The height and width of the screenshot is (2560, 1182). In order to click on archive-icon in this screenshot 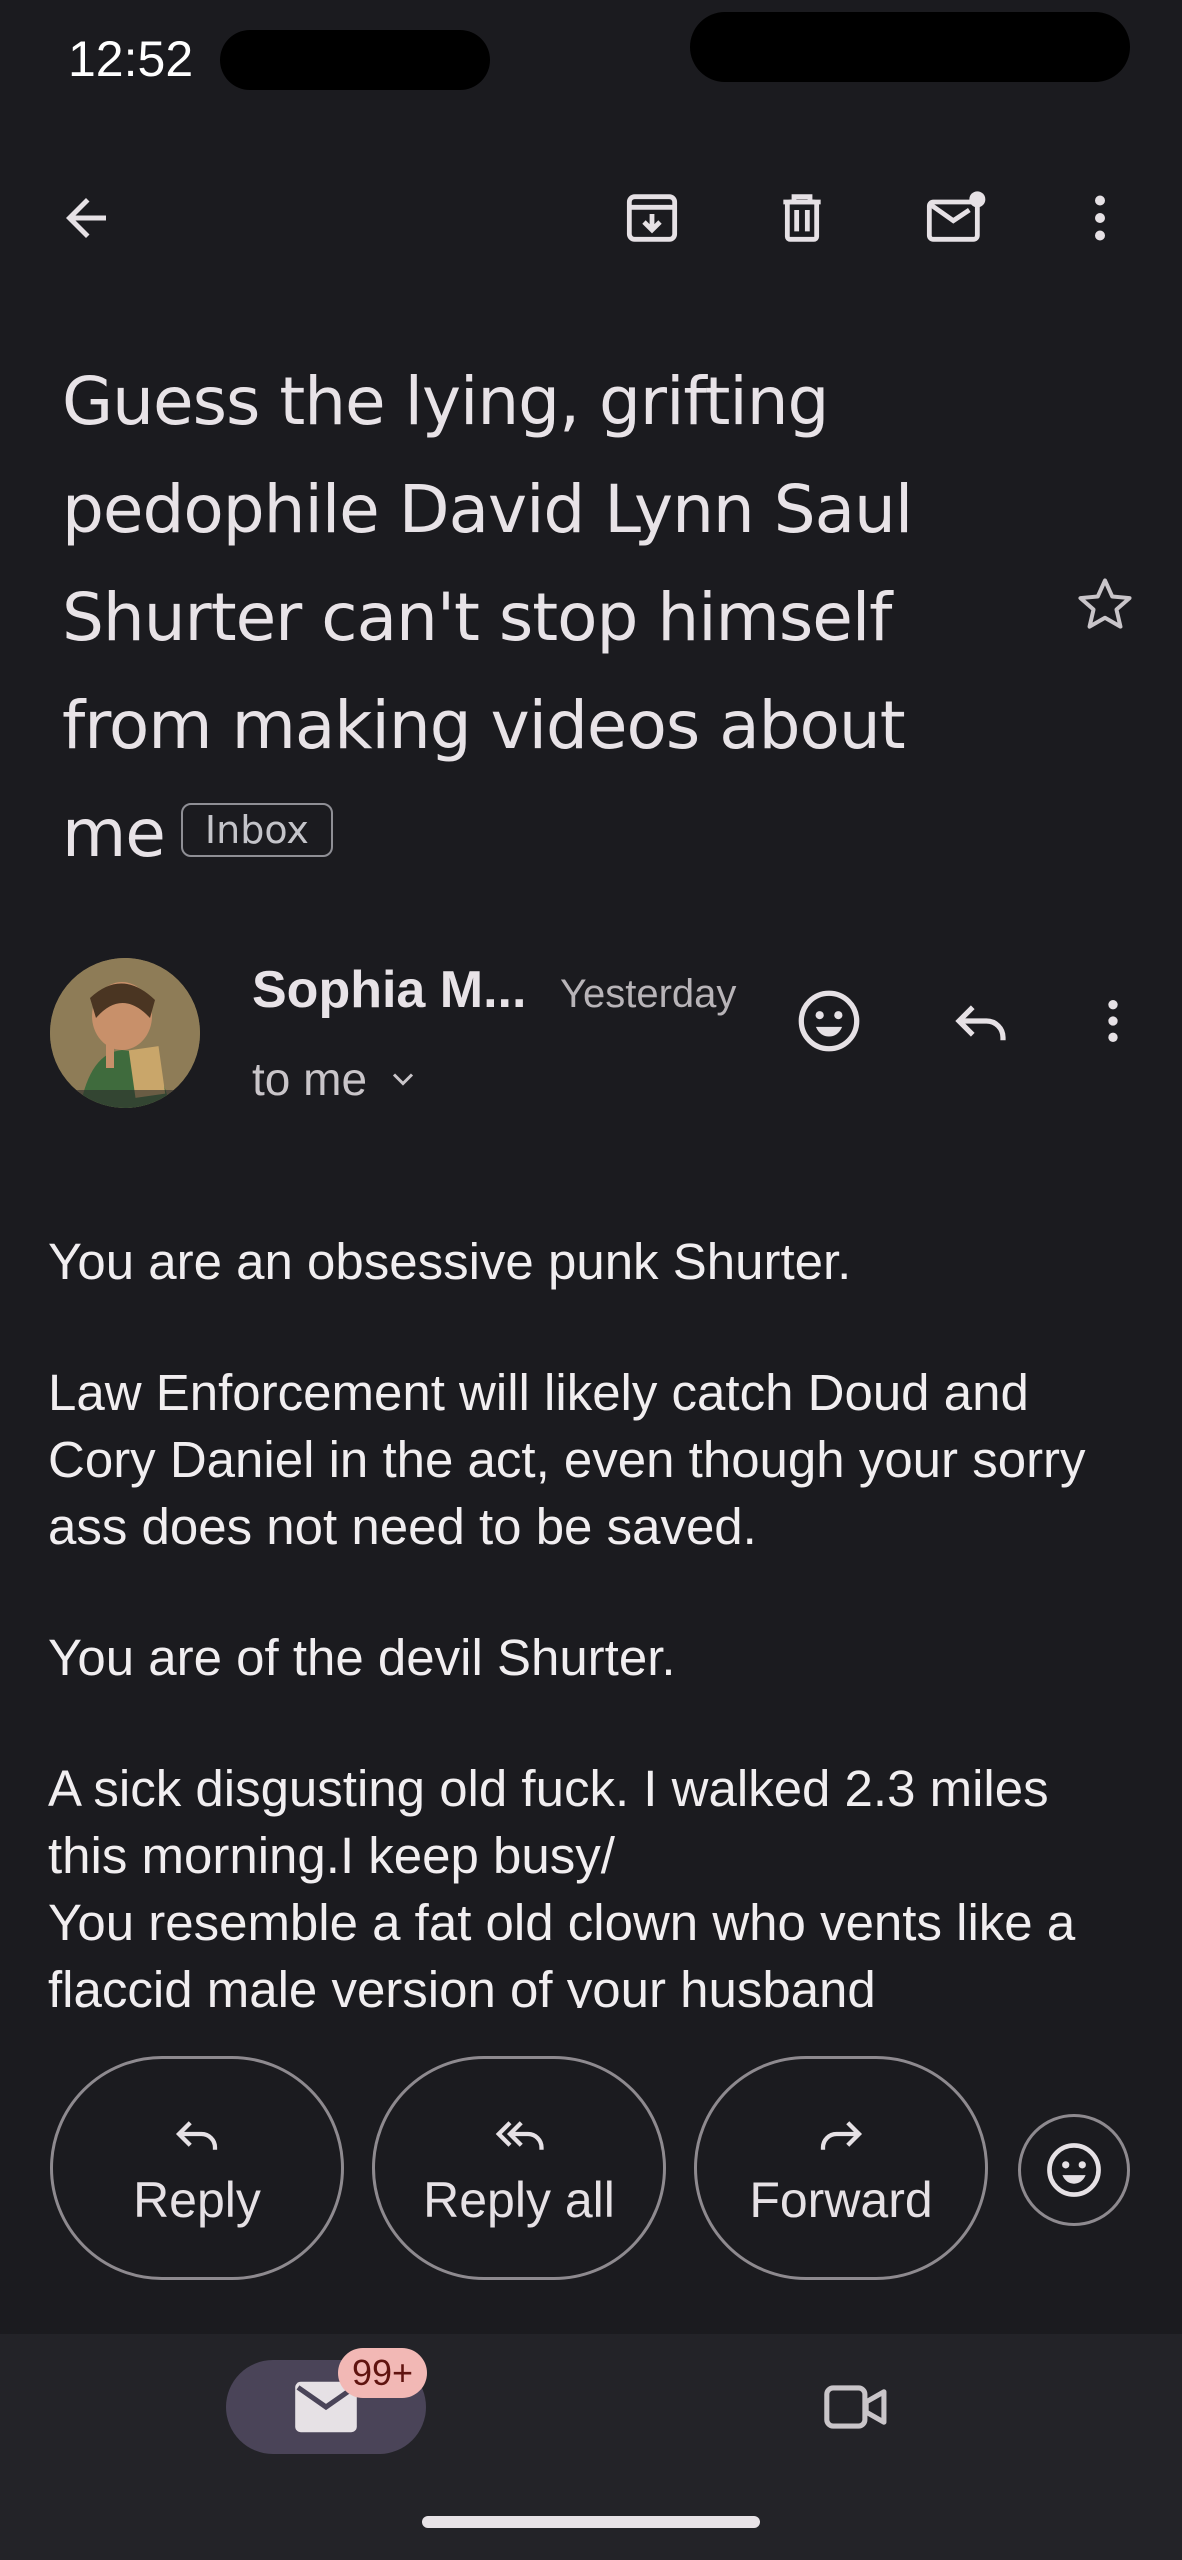, I will do `click(652, 218)`.